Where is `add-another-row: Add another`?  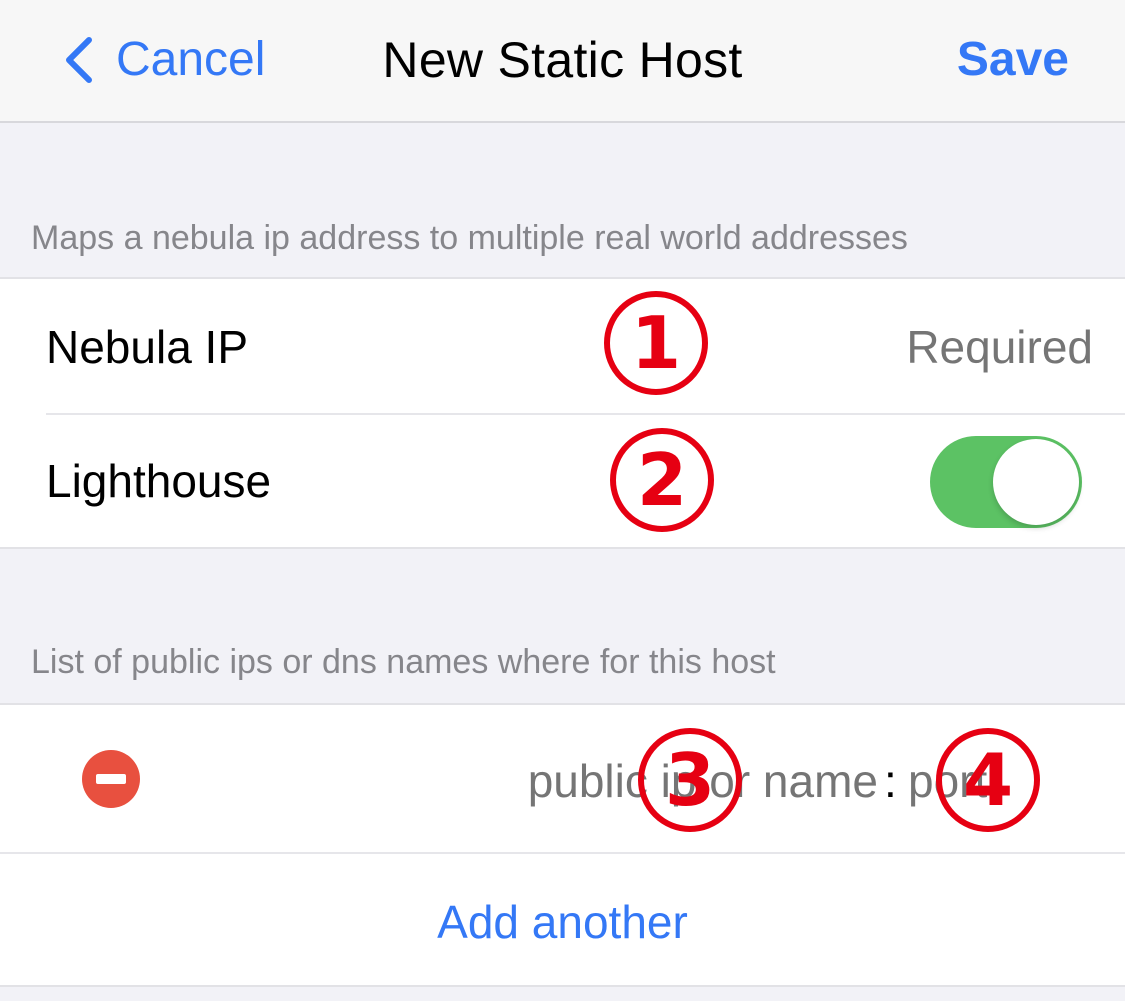
add-another-row: Add another is located at coordinates (562, 920).